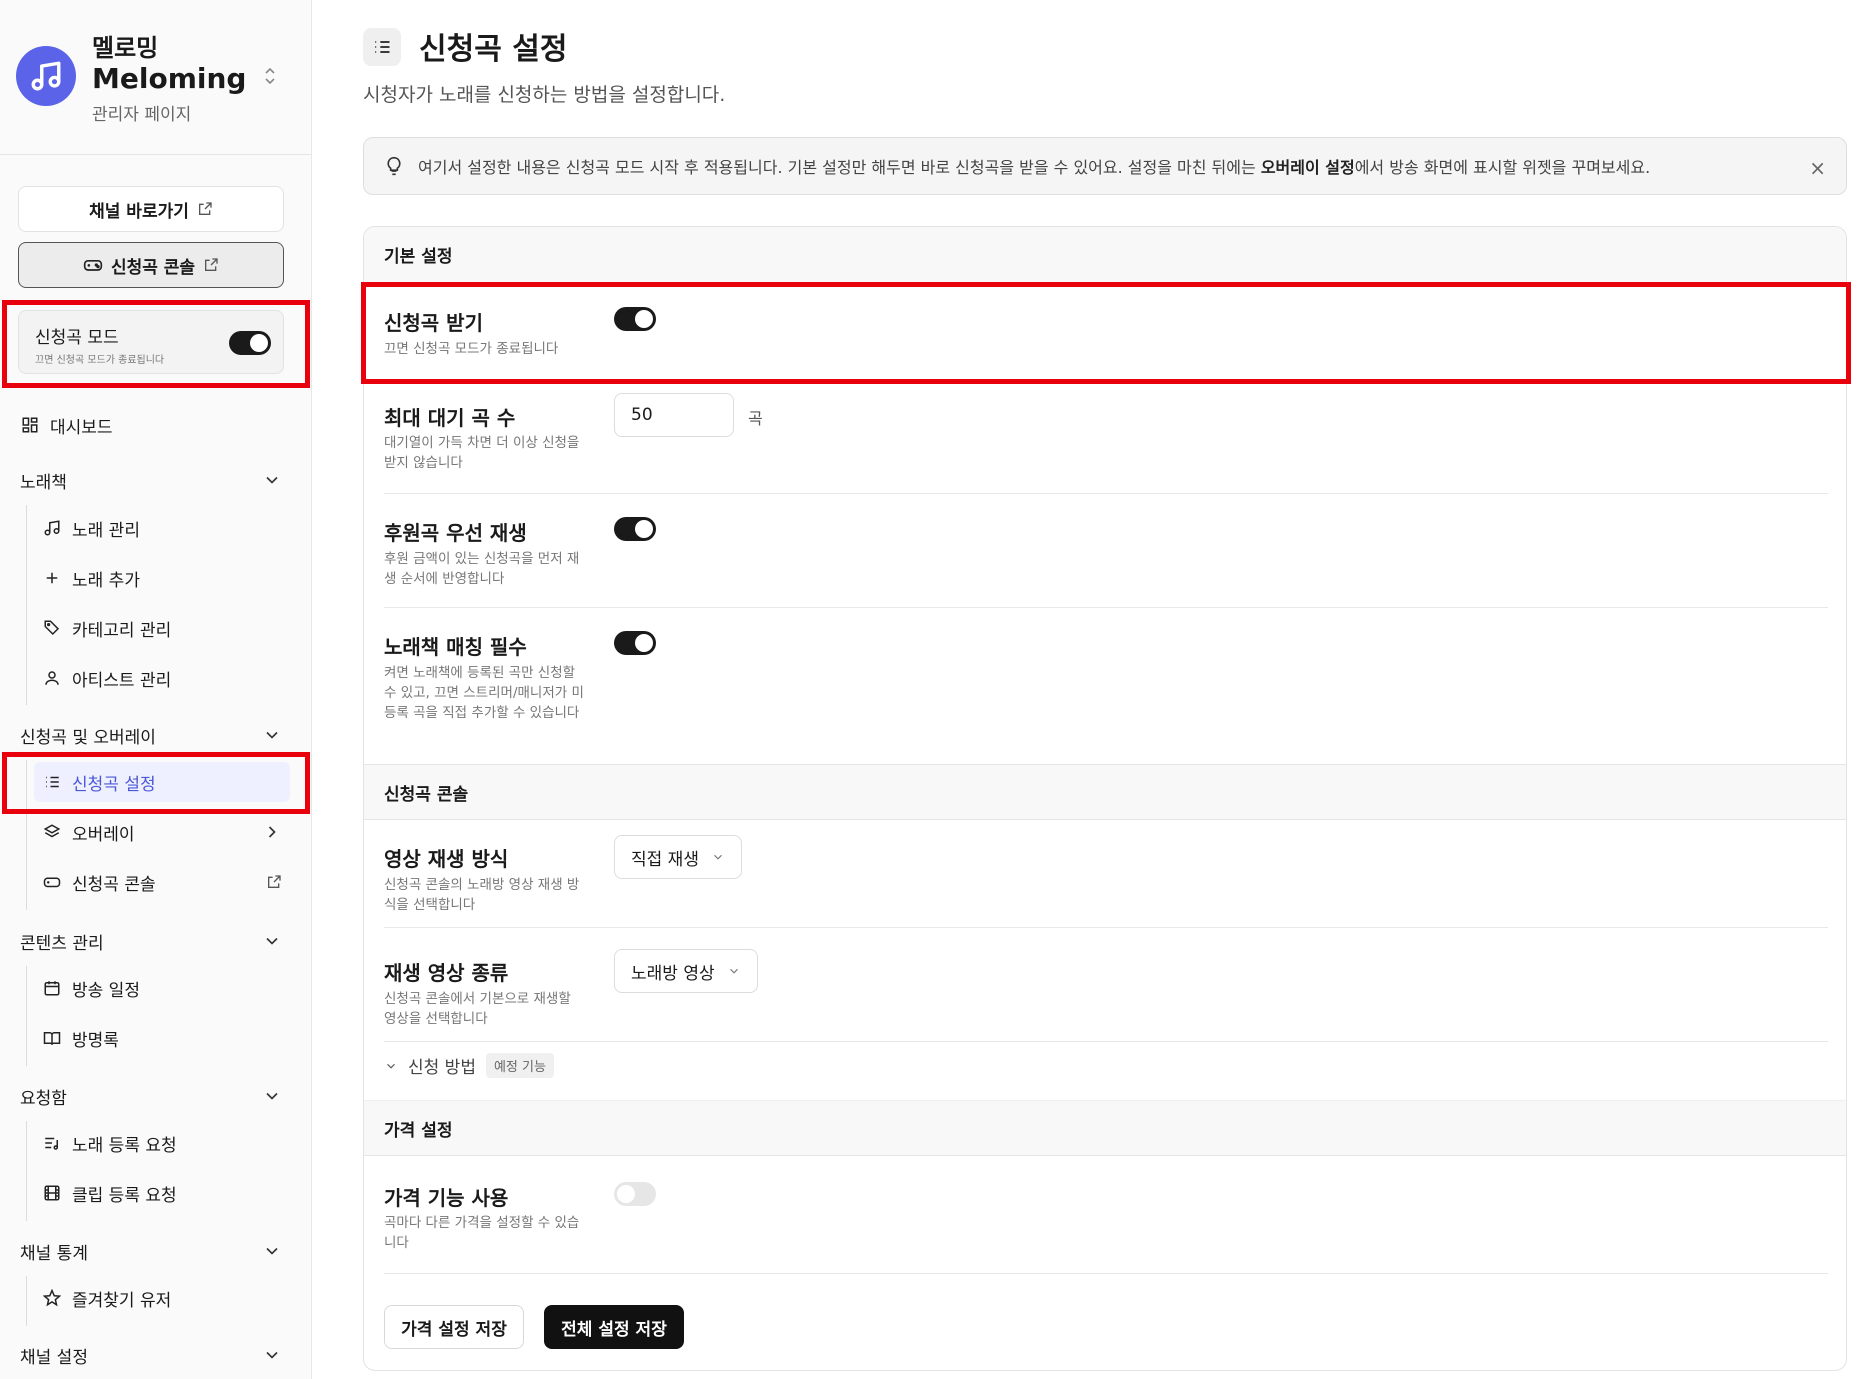 The width and height of the screenshot is (1867, 1379). I want to click on nav-favorite-users: 즐겨찾기 유저, so click(156, 1298).